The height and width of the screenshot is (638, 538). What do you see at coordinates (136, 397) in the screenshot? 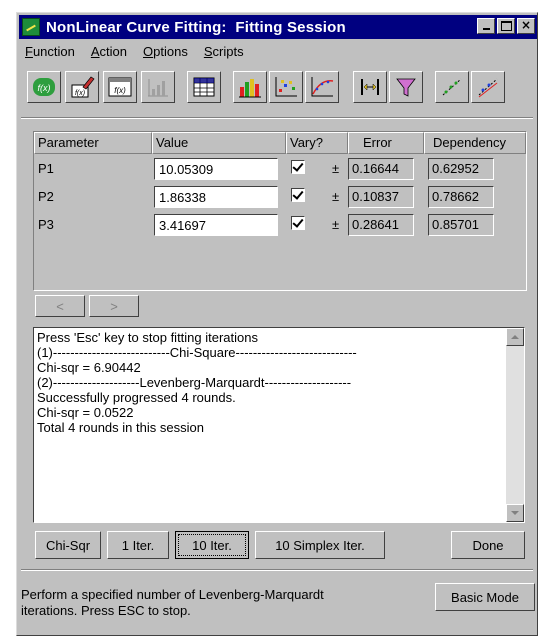
I see `log-line: Successfully progressed 4 rounds.` at bounding box center [136, 397].